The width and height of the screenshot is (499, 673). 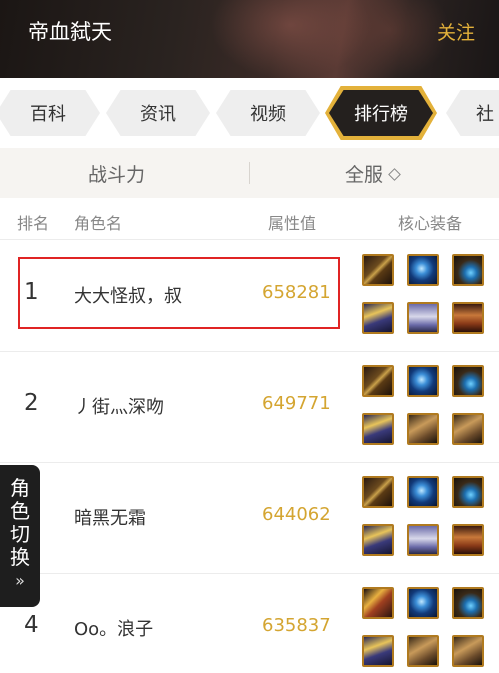 I want to click on filter-divider, so click(x=249, y=173).